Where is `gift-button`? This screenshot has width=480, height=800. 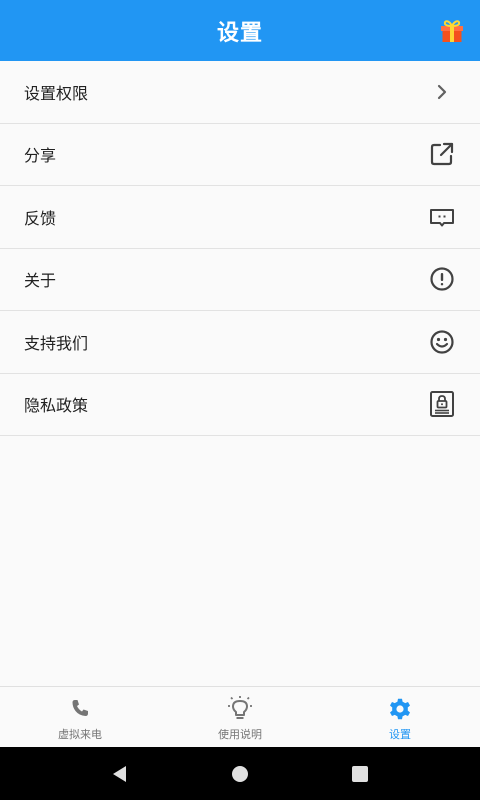
gift-button is located at coordinates (452, 30).